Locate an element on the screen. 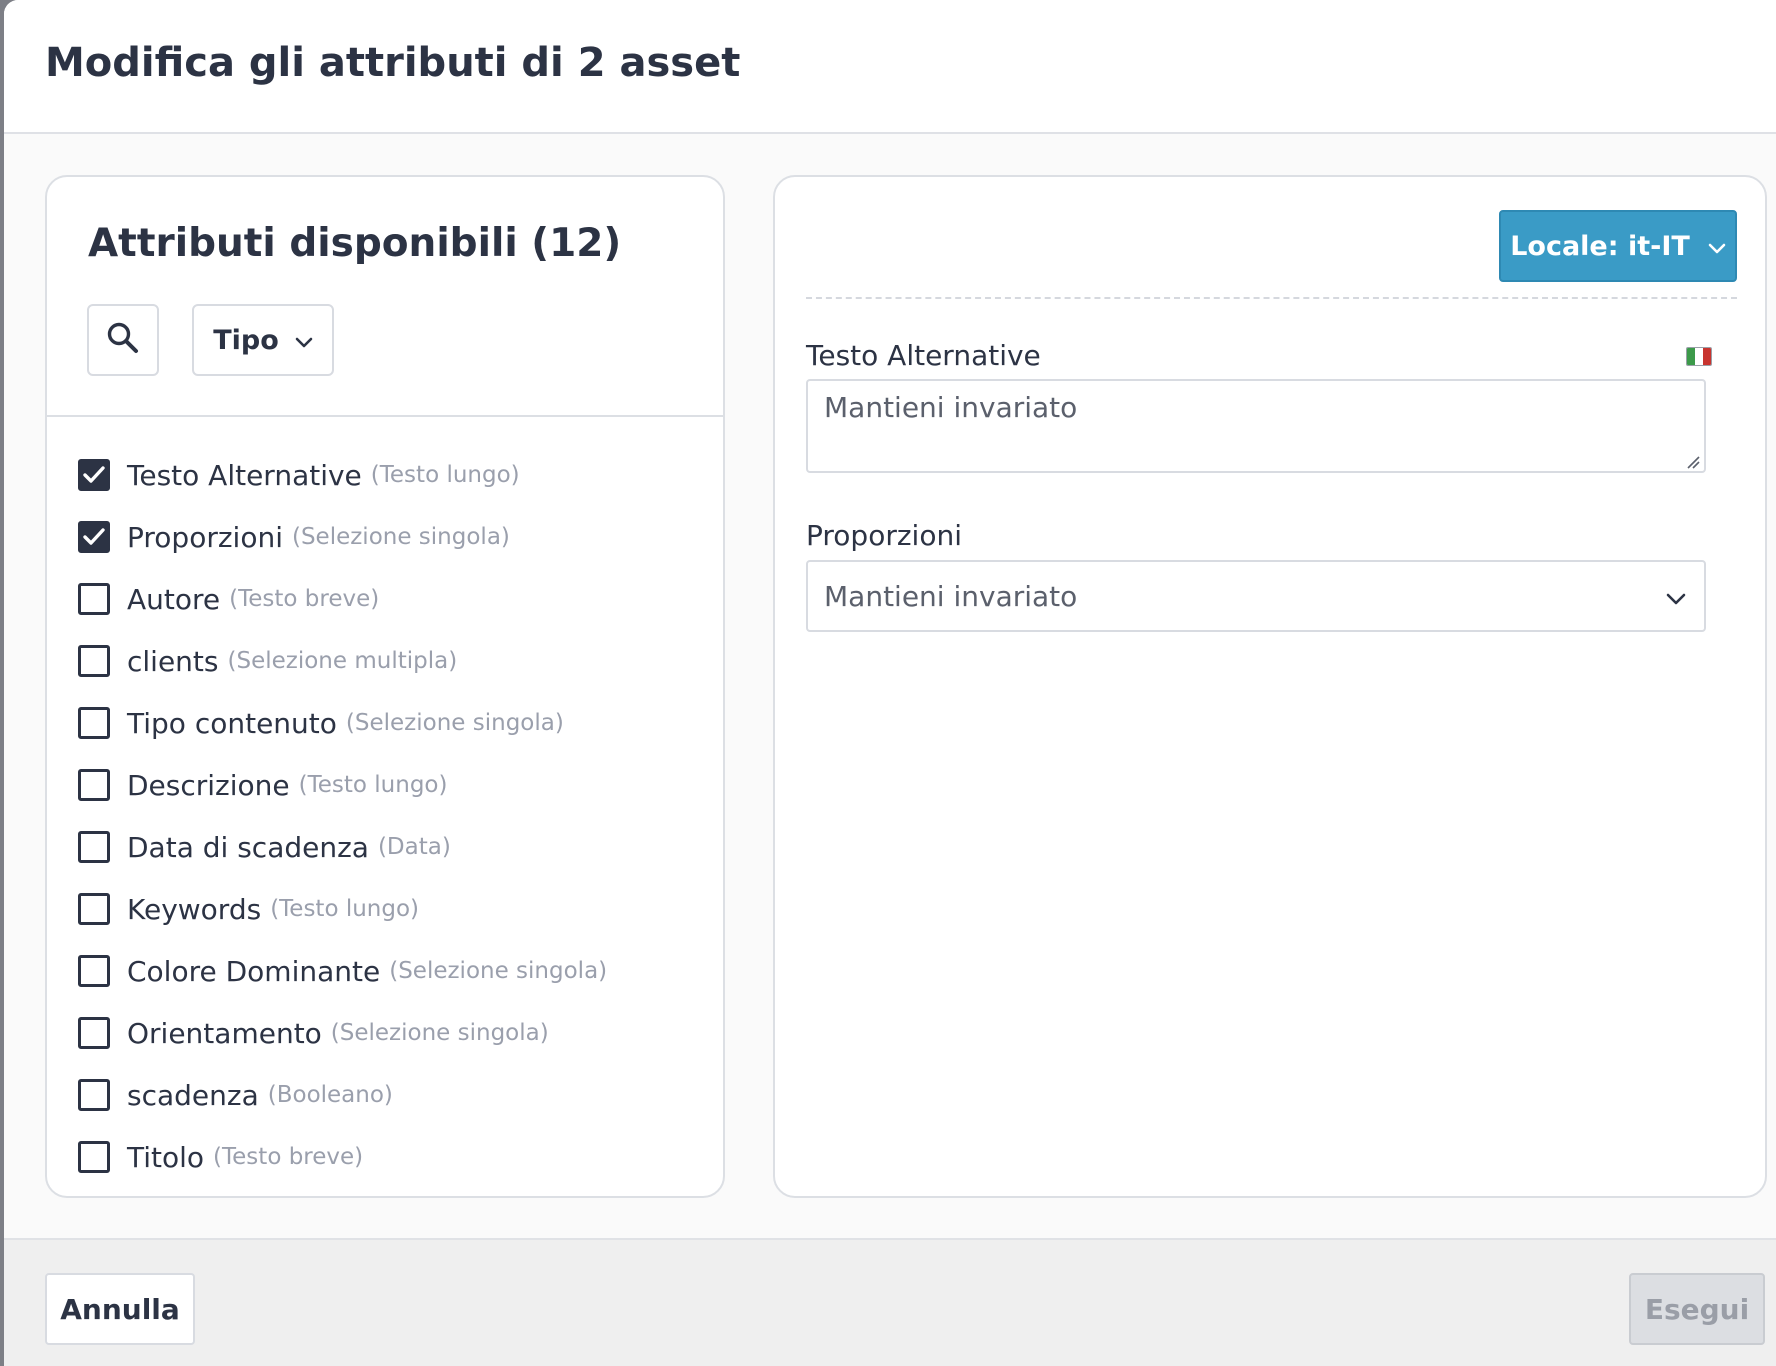 The height and width of the screenshot is (1366, 1776). attribute-item: Keywords (Testo lungo) is located at coordinates (398, 909).